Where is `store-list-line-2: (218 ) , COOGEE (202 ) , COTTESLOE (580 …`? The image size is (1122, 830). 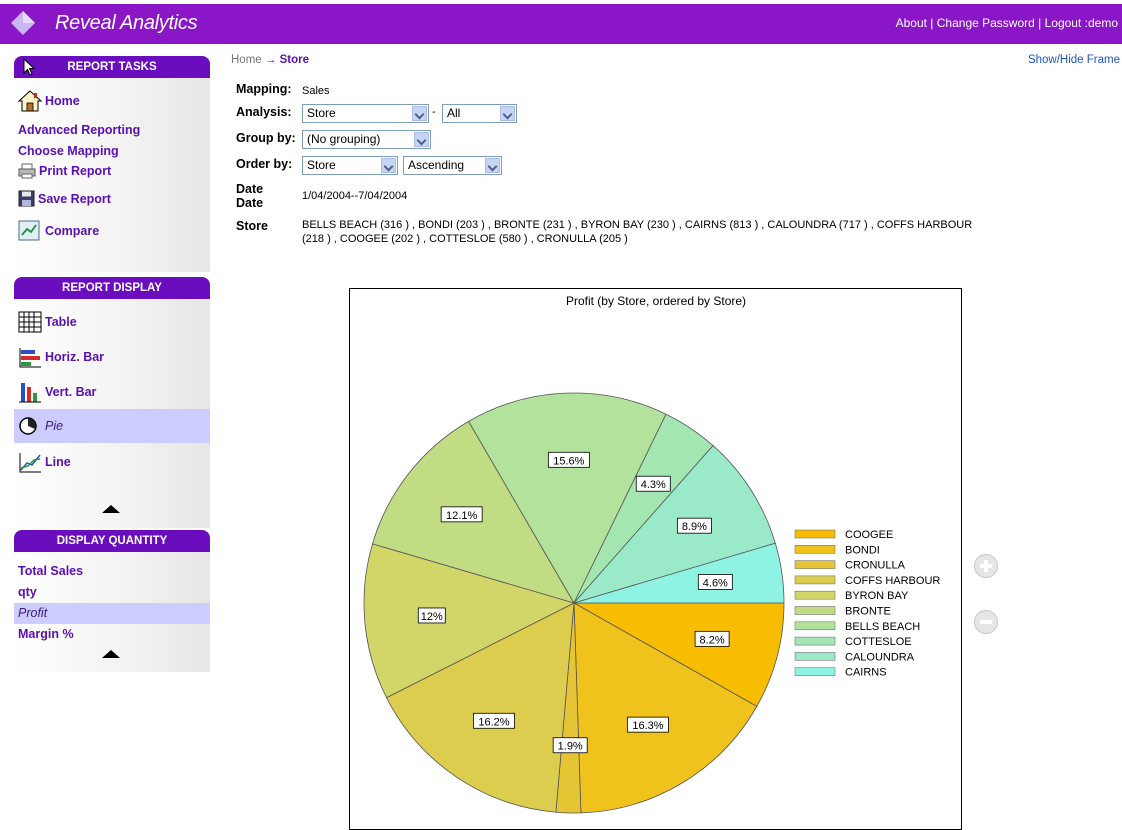 store-list-line-2: (218 ) , COOGEE (202 ) , COTTESLOE (580 … is located at coordinates (465, 239).